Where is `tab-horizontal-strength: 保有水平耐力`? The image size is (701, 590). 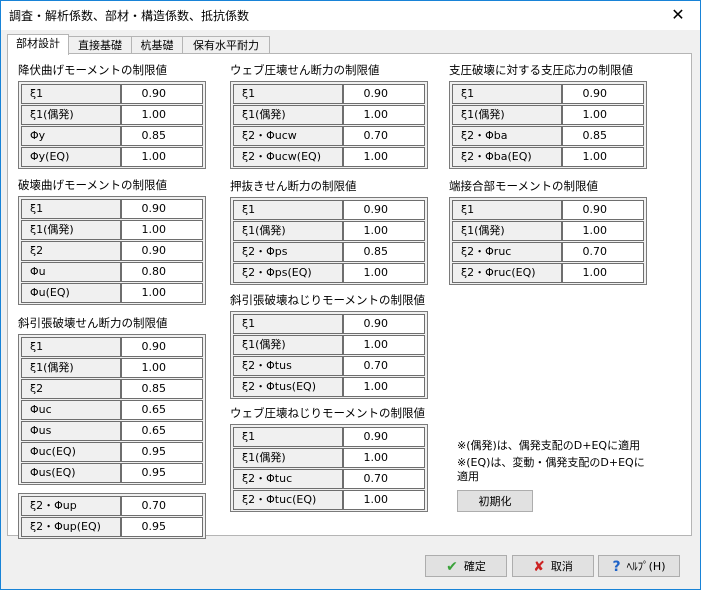 tab-horizontal-strength: 保有水平耐力 is located at coordinates (226, 45).